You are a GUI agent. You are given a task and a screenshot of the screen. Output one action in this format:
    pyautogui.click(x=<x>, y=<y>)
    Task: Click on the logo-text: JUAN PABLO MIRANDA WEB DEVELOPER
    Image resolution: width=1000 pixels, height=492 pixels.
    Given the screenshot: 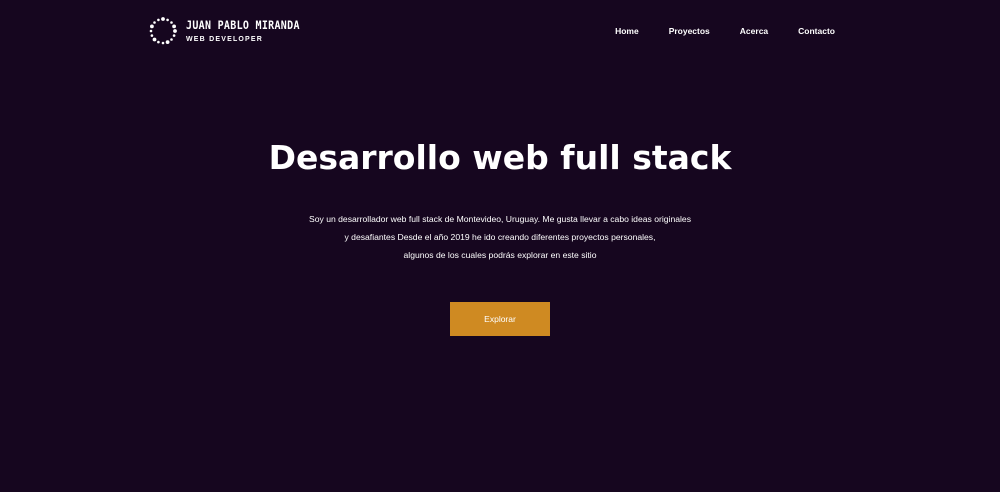 What is the action you would take?
    pyautogui.click(x=243, y=31)
    